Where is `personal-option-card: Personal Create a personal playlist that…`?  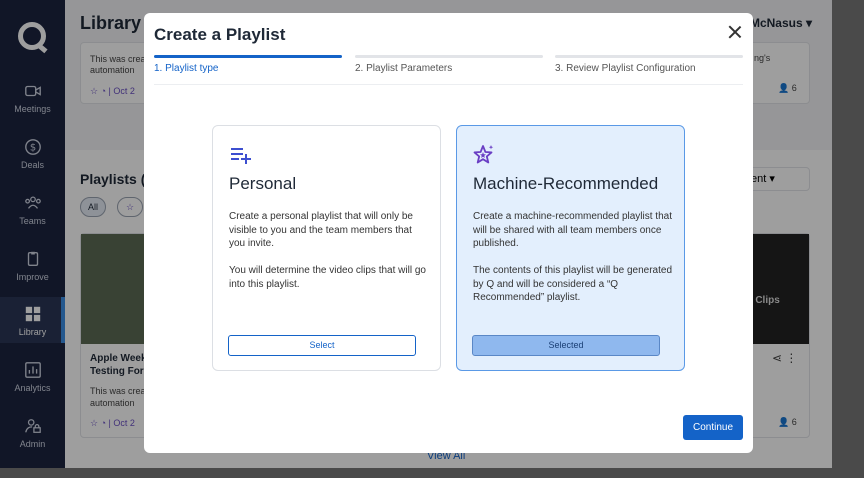
personal-option-card: Personal Create a personal playlist that… is located at coordinates (326, 248).